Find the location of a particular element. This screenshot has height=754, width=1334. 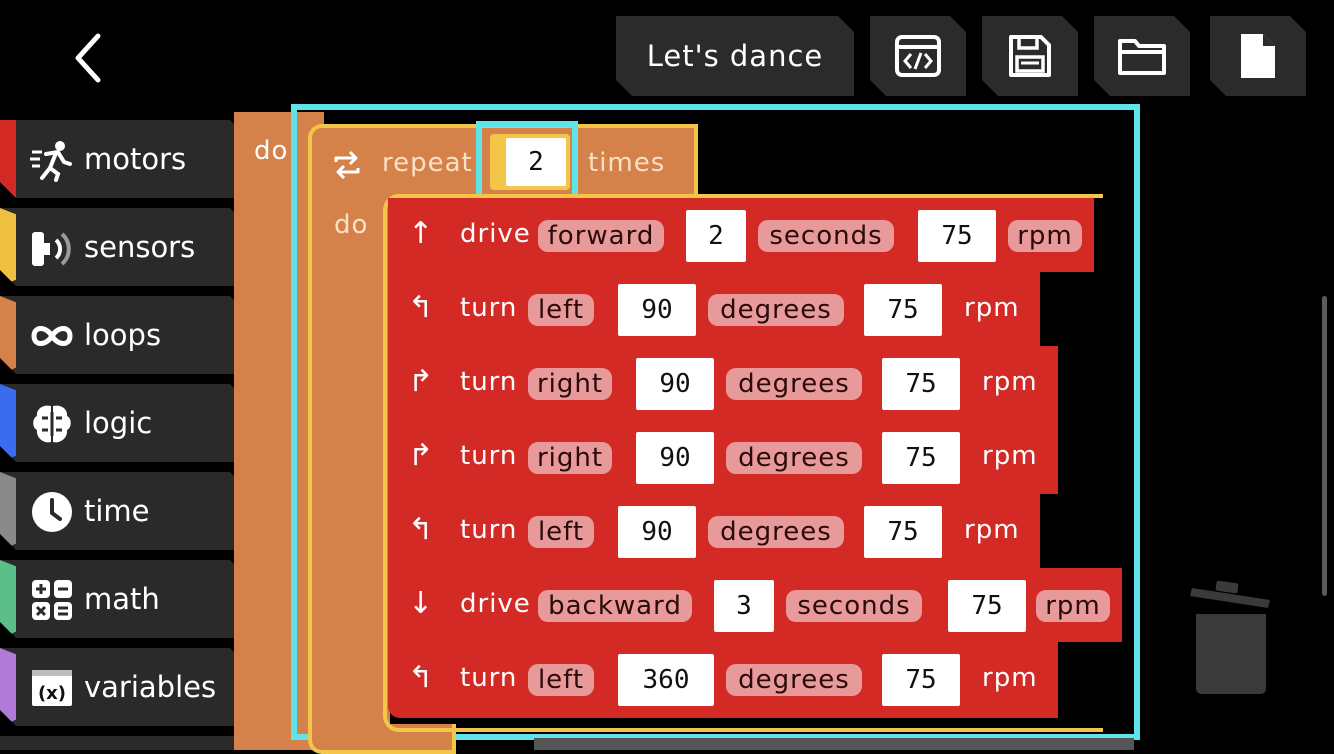

drive-forward-block: ↑ drive forward 2 seconds 75 rpm is located at coordinates (741, 235).